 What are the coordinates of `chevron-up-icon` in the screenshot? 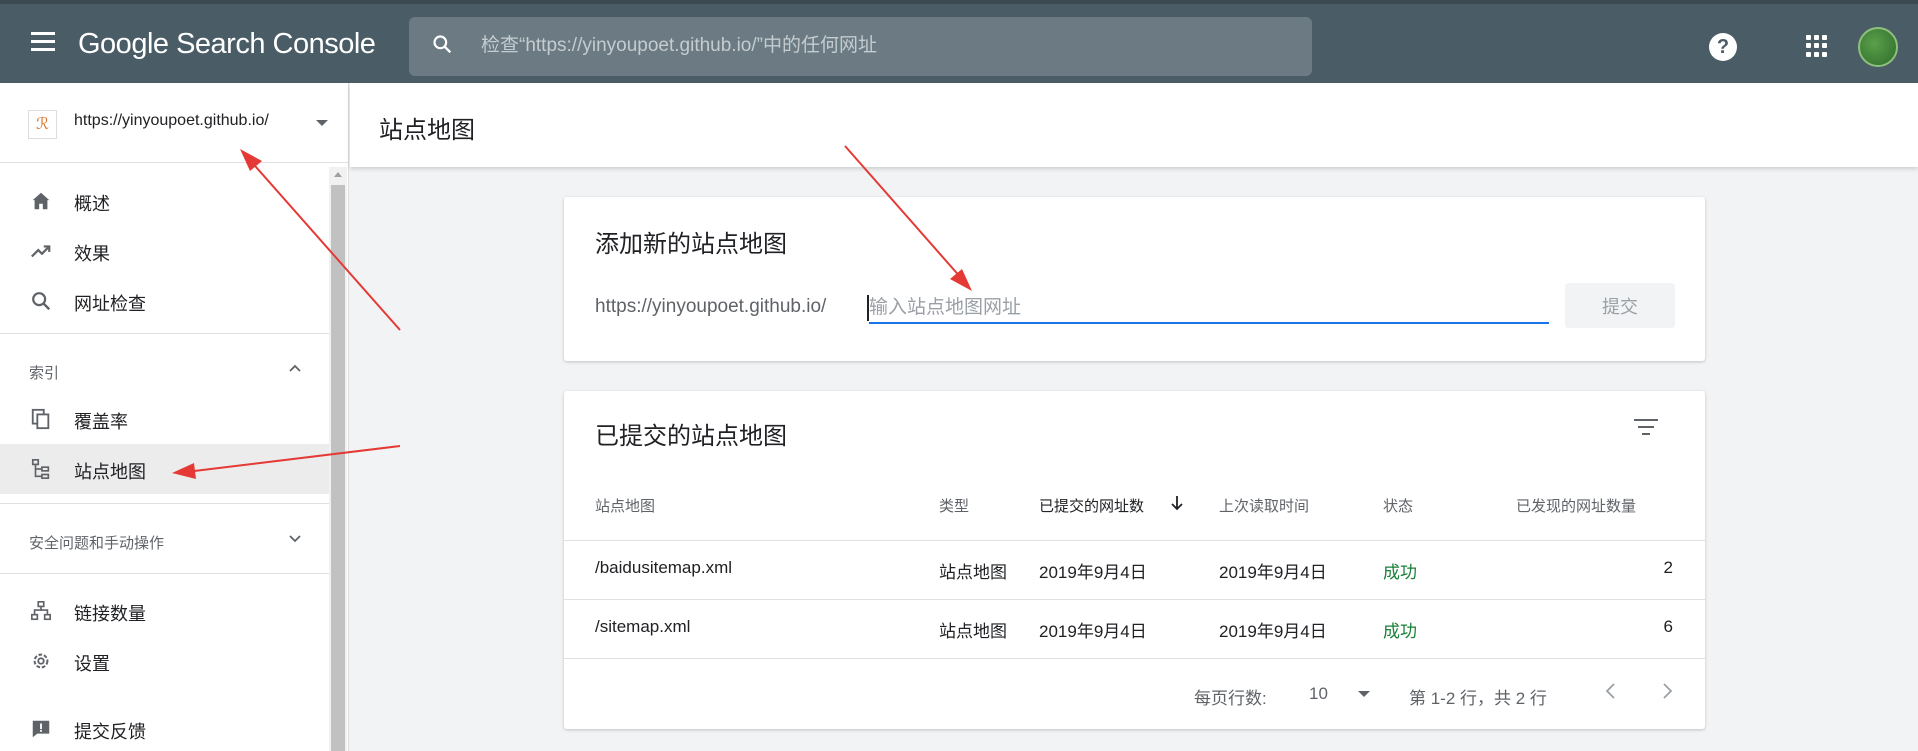 It's located at (295, 368).